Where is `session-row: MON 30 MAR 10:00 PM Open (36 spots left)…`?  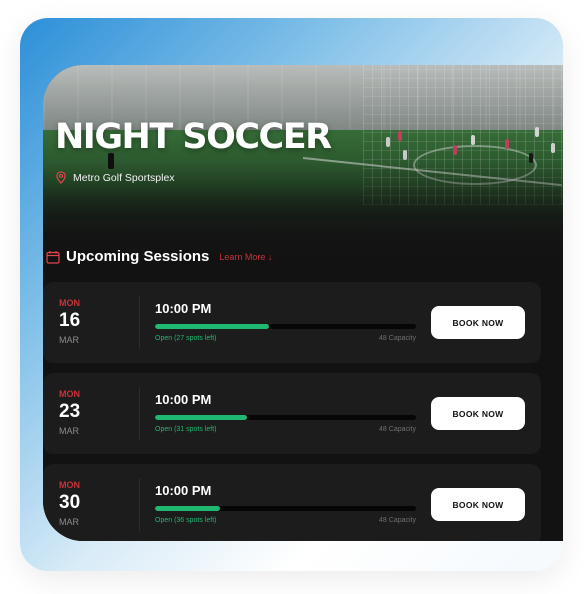
session-row: MON 30 MAR 10:00 PM Open (36 spots left)… is located at coordinates (292, 502).